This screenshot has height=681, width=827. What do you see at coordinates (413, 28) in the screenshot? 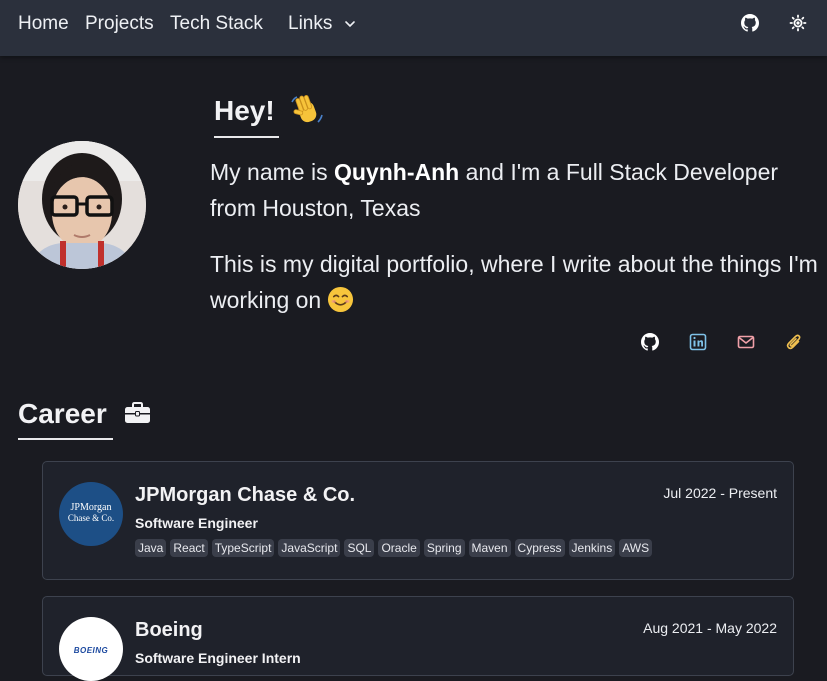
I see `navbar: Home Projects Tech Stack Links` at bounding box center [413, 28].